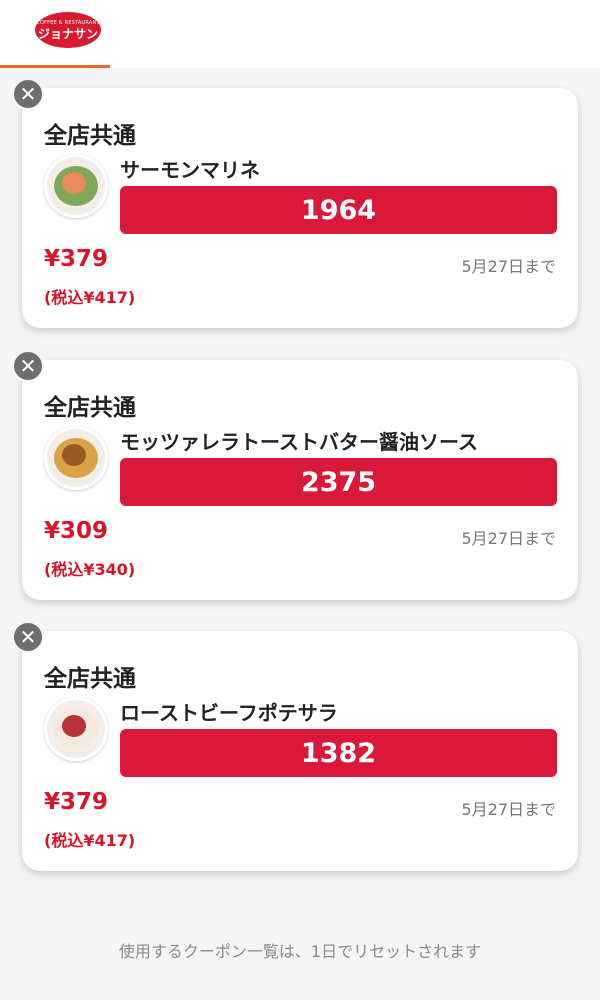 This screenshot has width=600, height=1000. Describe the element at coordinates (76, 531) in the screenshot. I see `coupon-price: ¥309` at that location.